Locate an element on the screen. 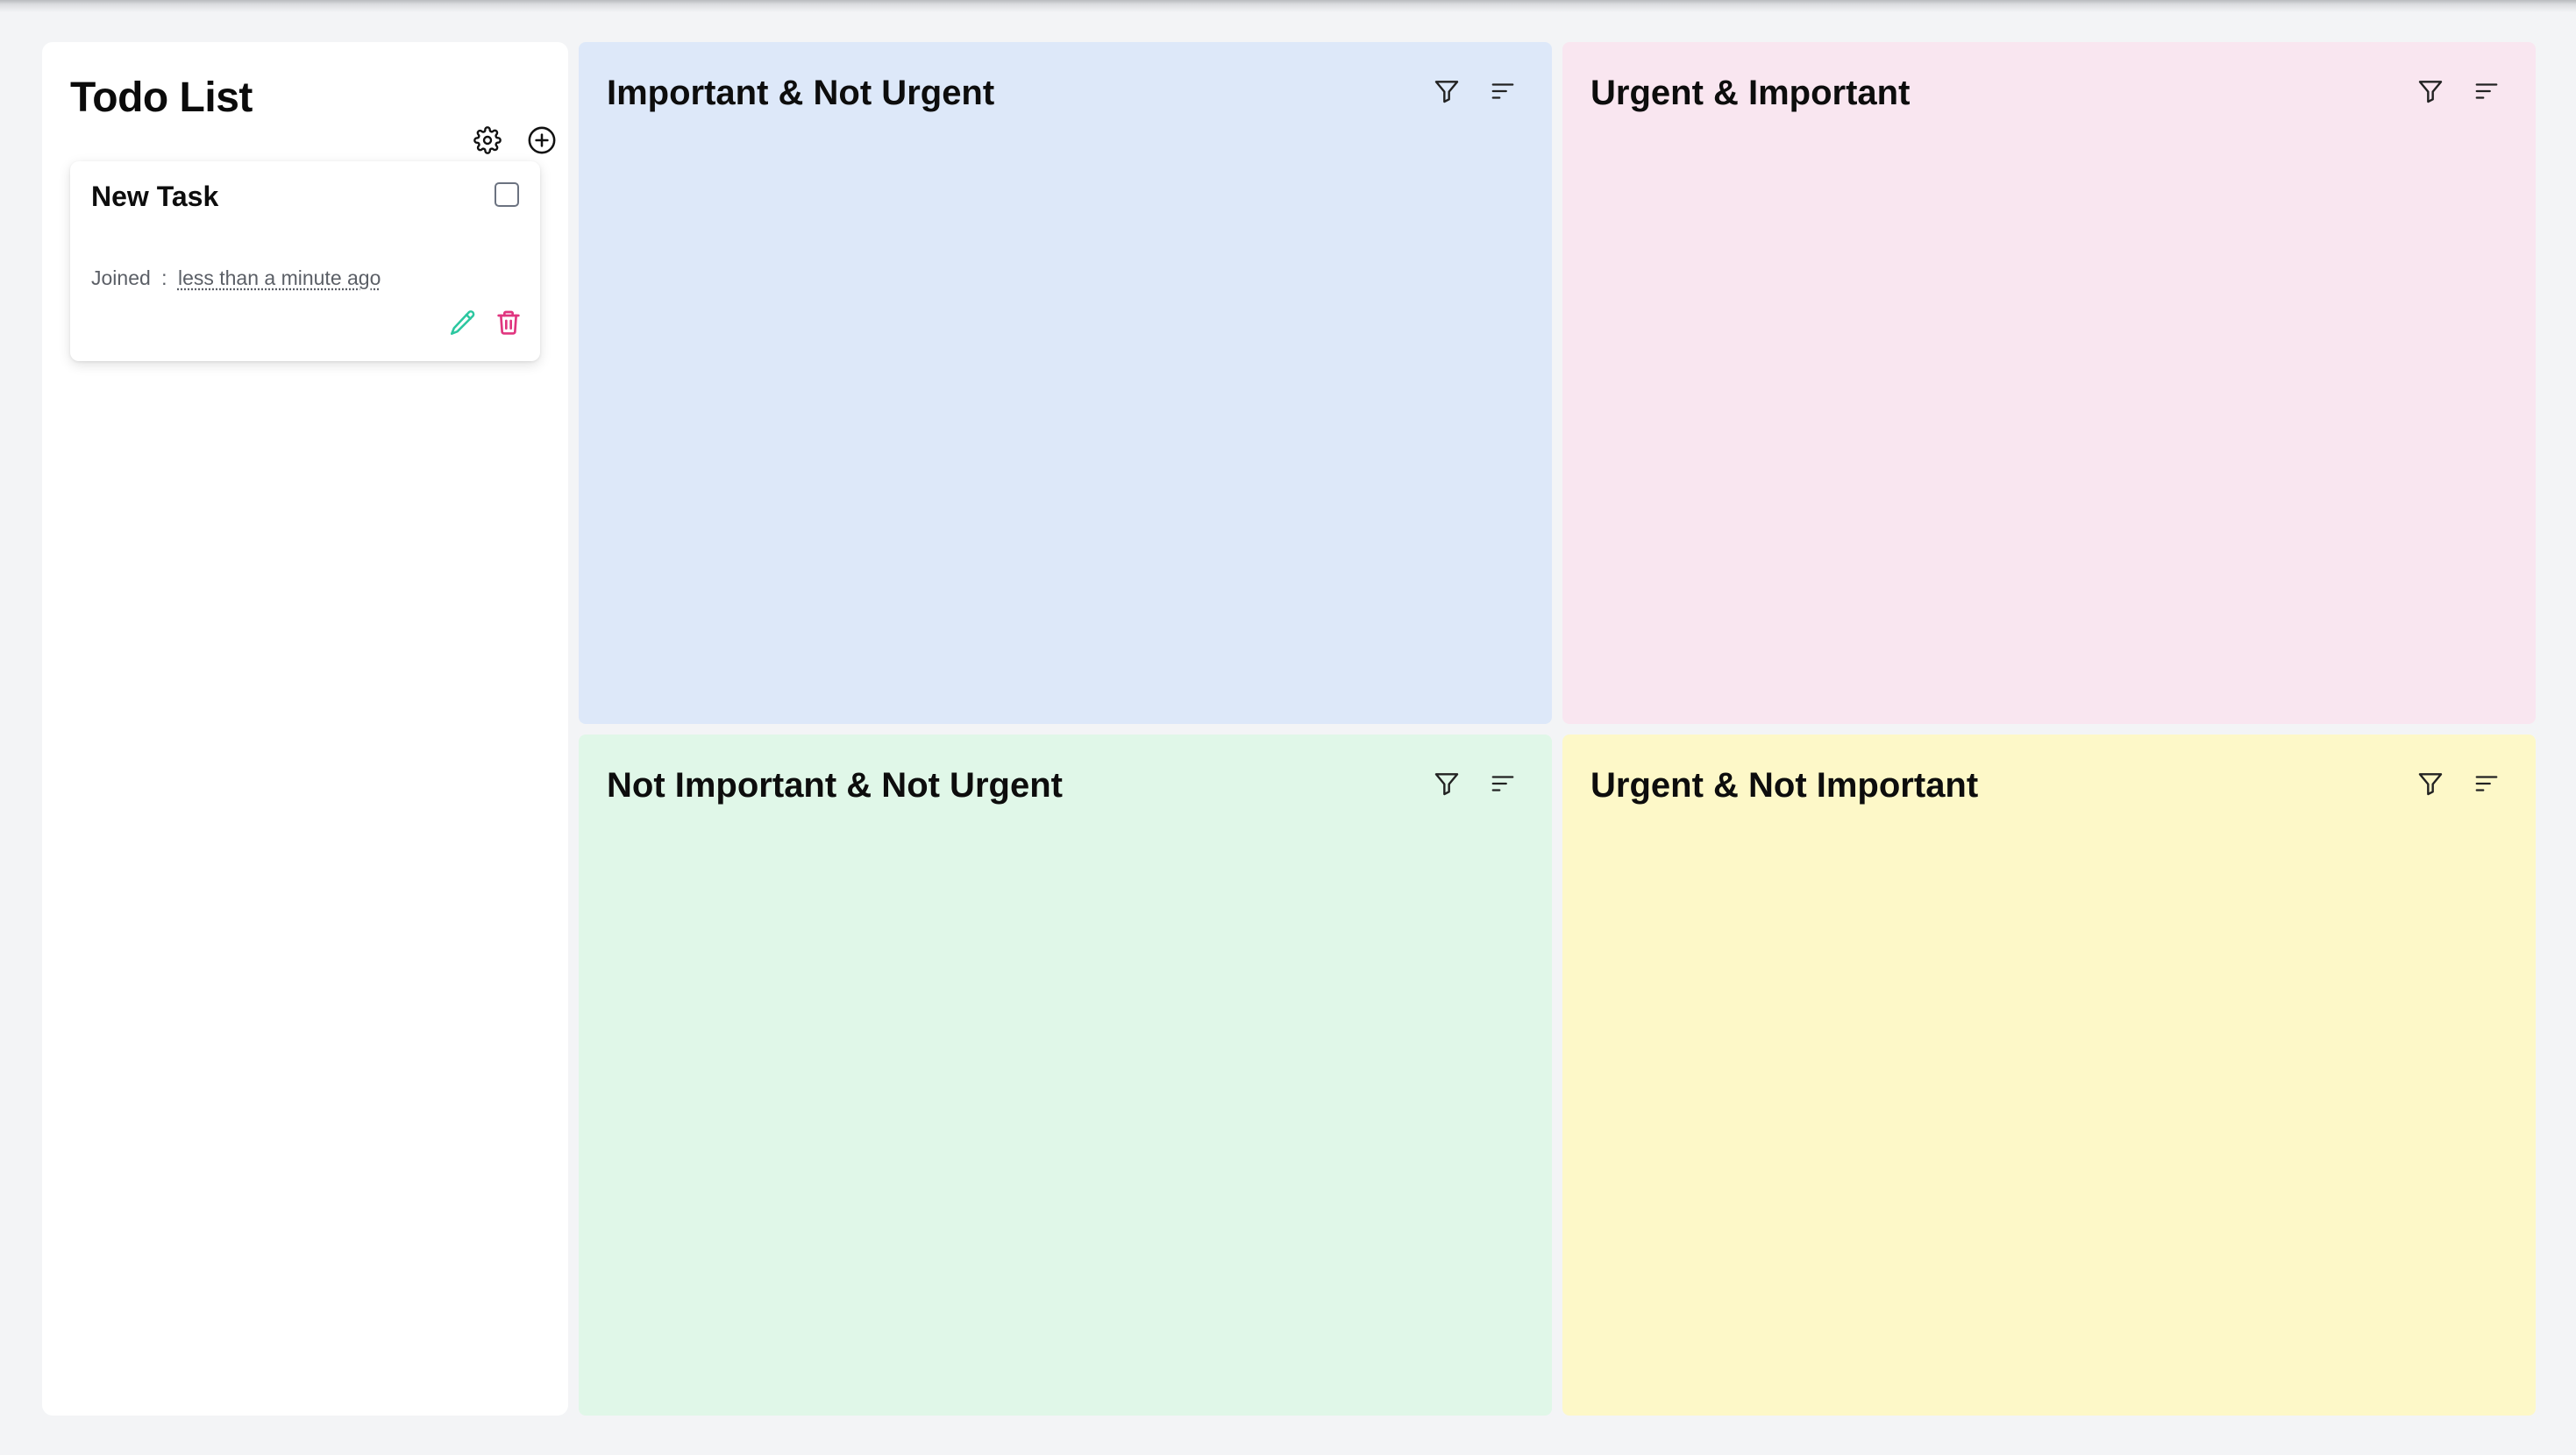 This screenshot has height=1455, width=2576. delete-task-button is located at coordinates (508, 322).